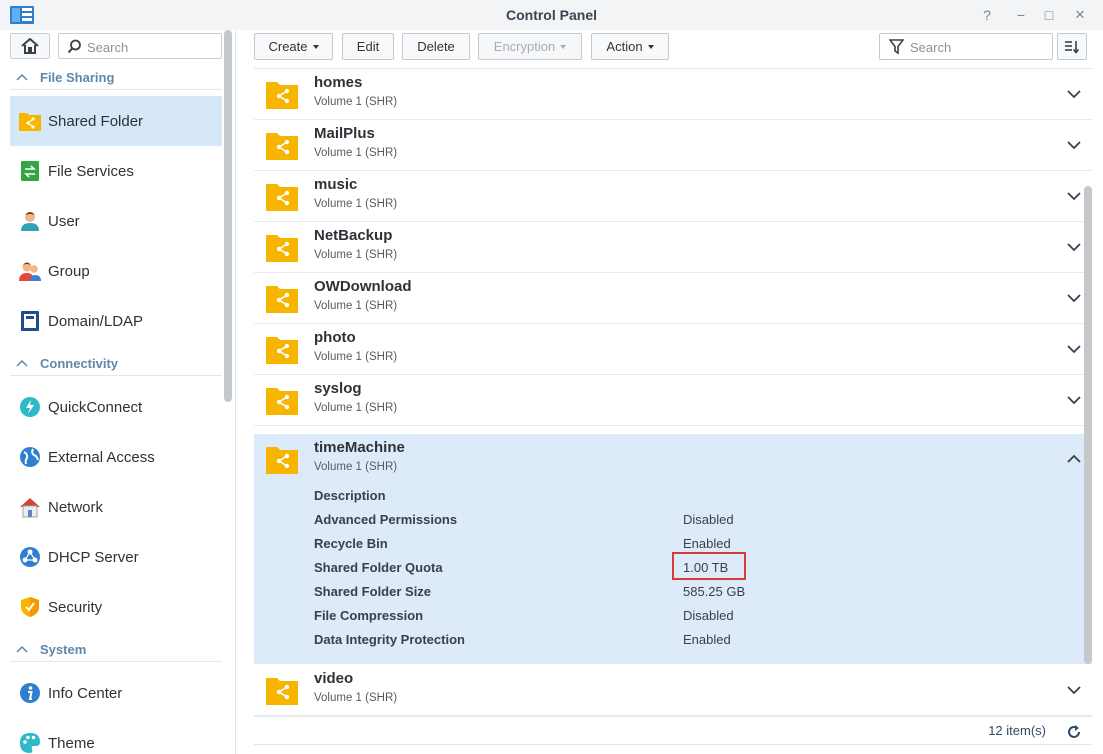  I want to click on dhcp-server-icon, so click(30, 557).